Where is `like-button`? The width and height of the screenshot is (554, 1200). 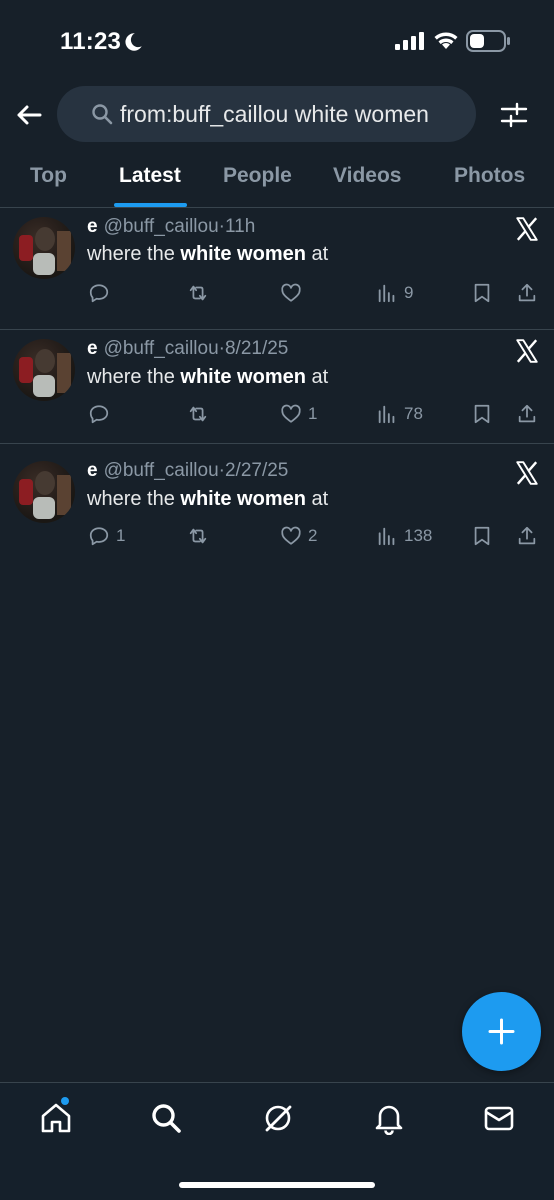 like-button is located at coordinates (294, 293).